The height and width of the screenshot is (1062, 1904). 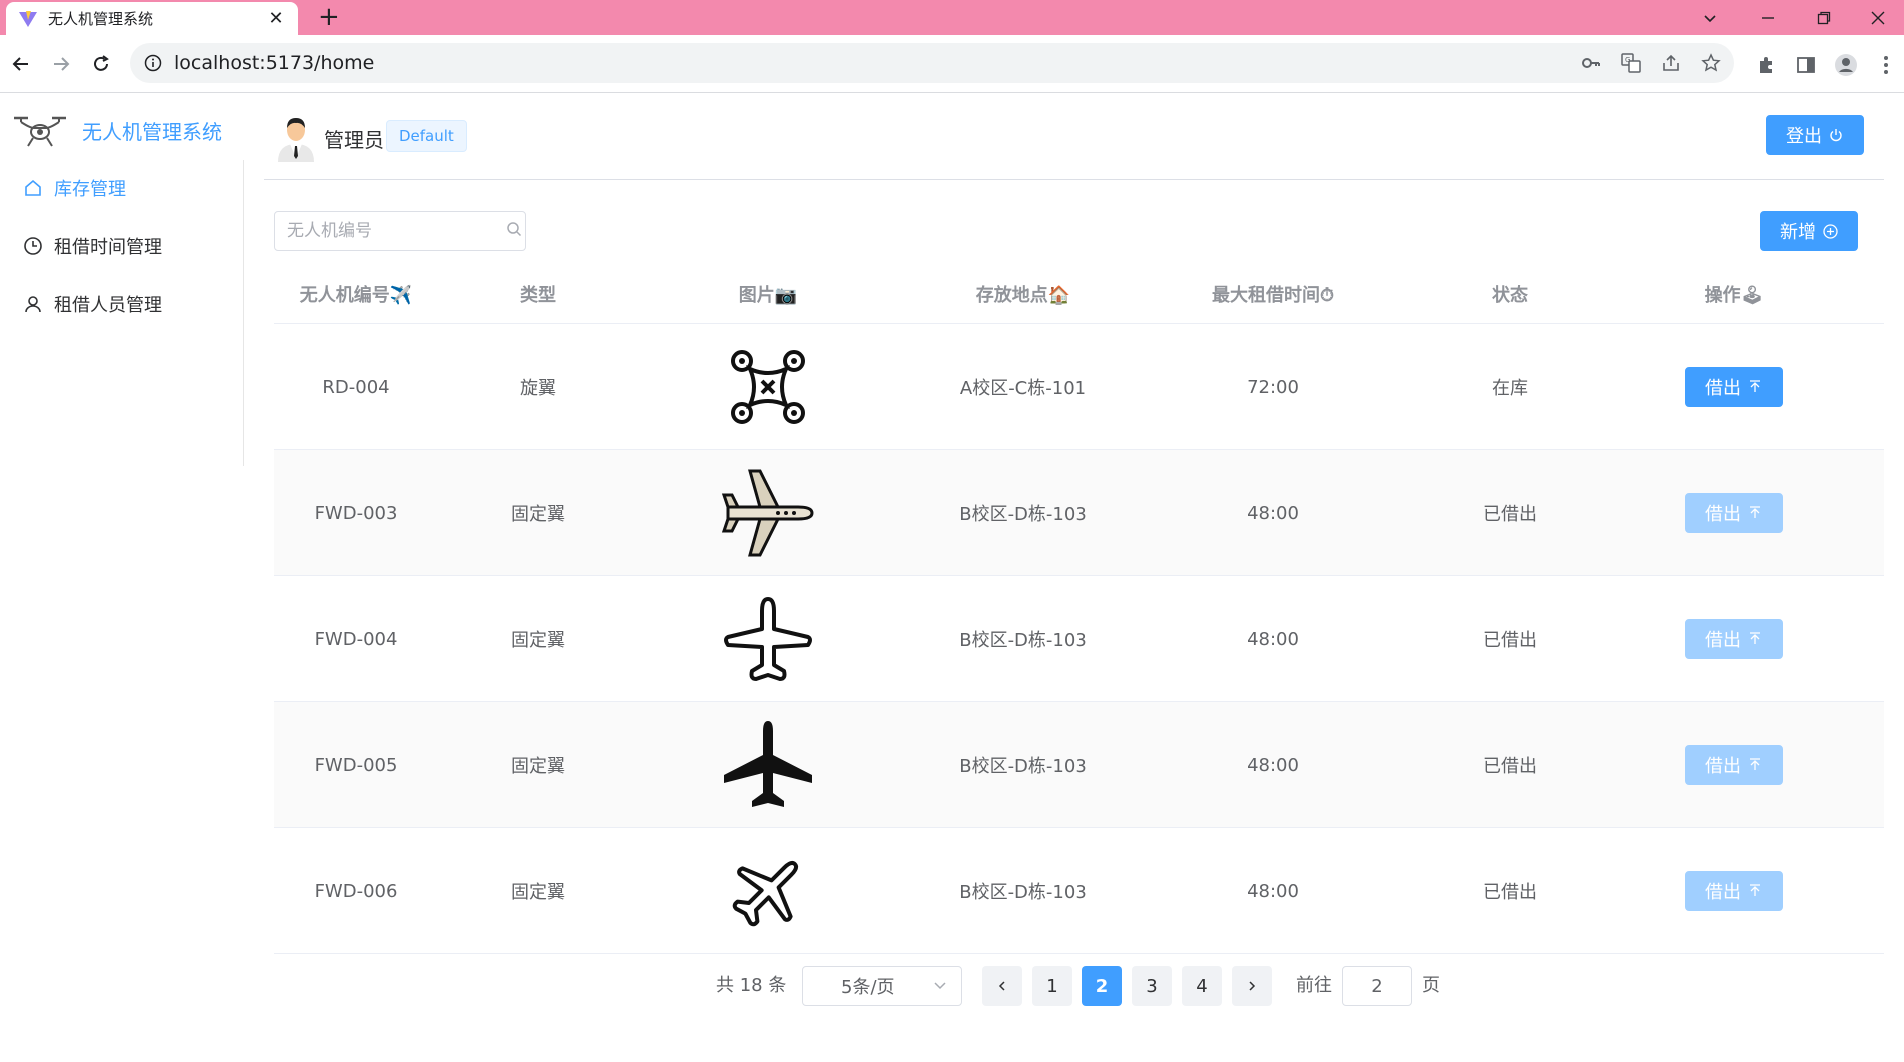 I want to click on cell-action: 借出, so click(x=1734, y=513).